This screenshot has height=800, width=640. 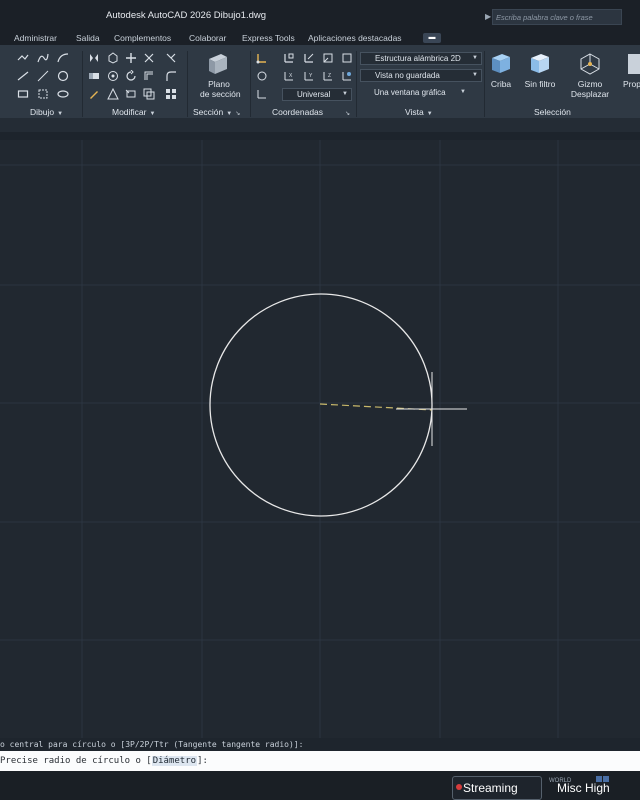 I want to click on group-label-dibujo: Dibujo ▼, so click(x=46, y=112).